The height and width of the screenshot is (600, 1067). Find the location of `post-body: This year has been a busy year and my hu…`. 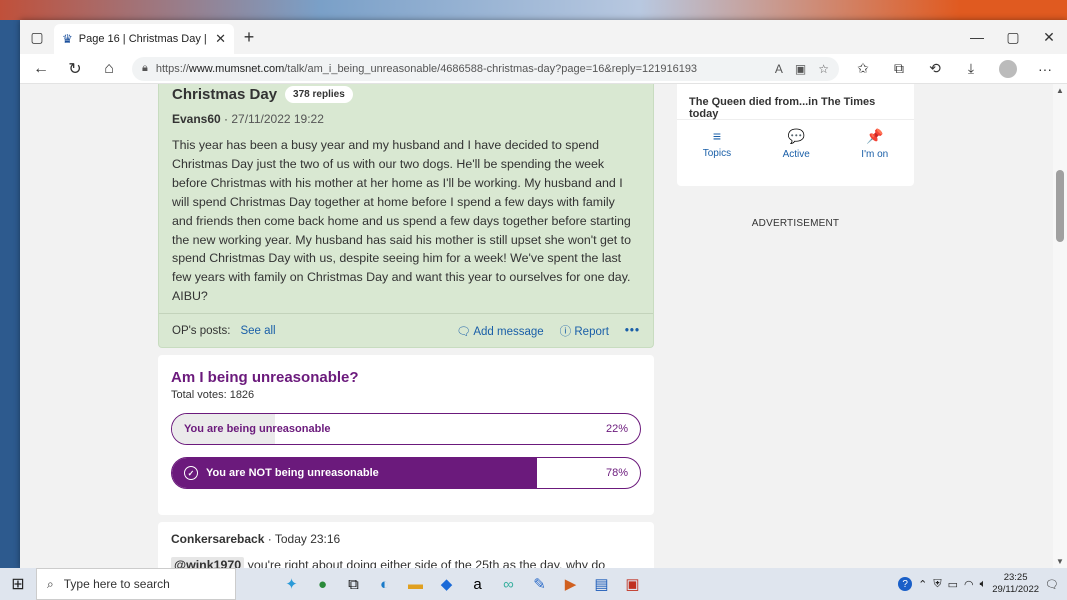

post-body: This year has been a busy year and my hu… is located at coordinates (401, 221).